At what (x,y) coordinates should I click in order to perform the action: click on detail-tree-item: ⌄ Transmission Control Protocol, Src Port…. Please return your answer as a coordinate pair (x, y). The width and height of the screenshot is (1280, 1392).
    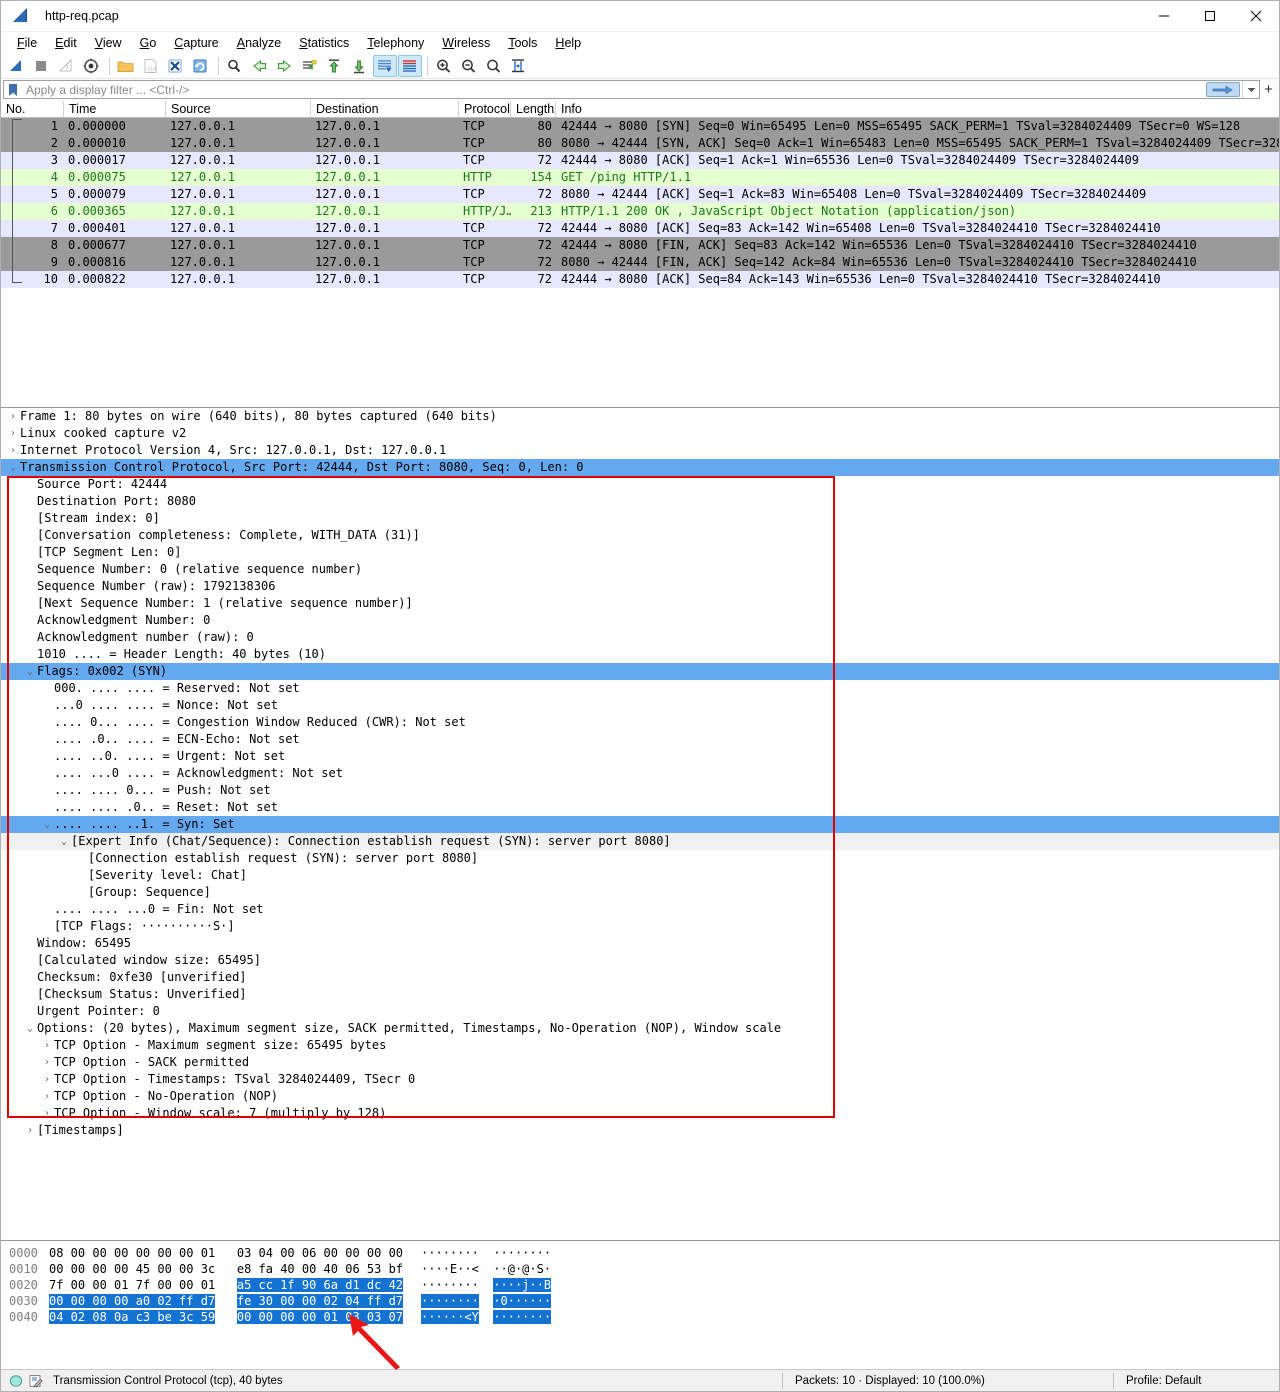
    Looking at the image, I should click on (640, 467).